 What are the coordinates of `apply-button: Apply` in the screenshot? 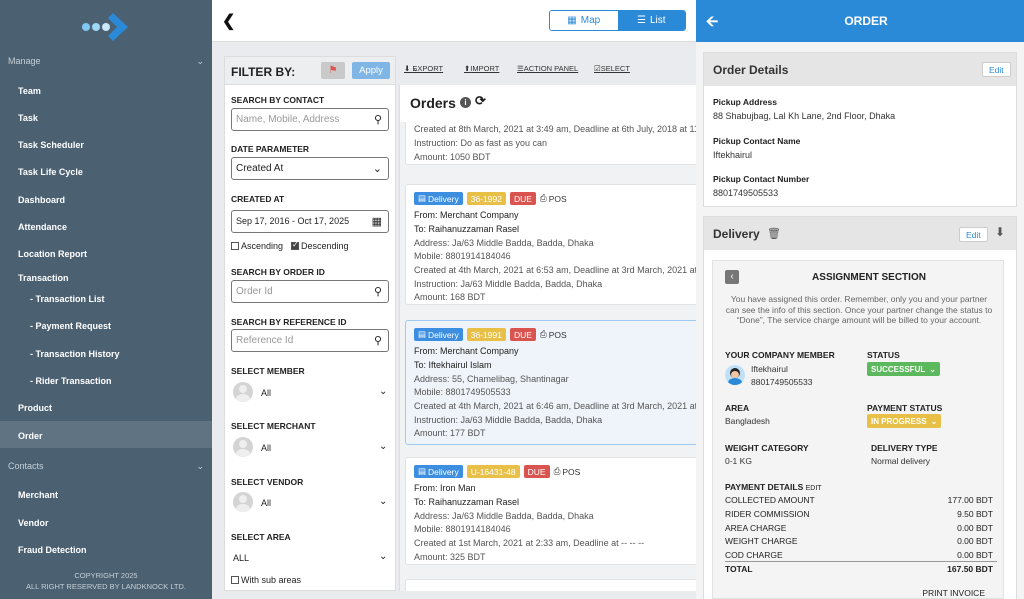 It's located at (371, 70).